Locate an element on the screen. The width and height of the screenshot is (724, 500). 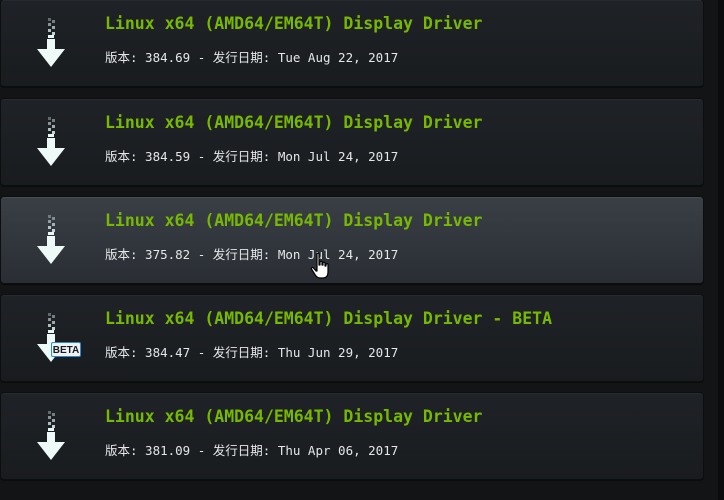
driver-version-date: 版本: 381.09 - 发行日期: Thu Apr 06, 2017 is located at coordinates (252, 450).